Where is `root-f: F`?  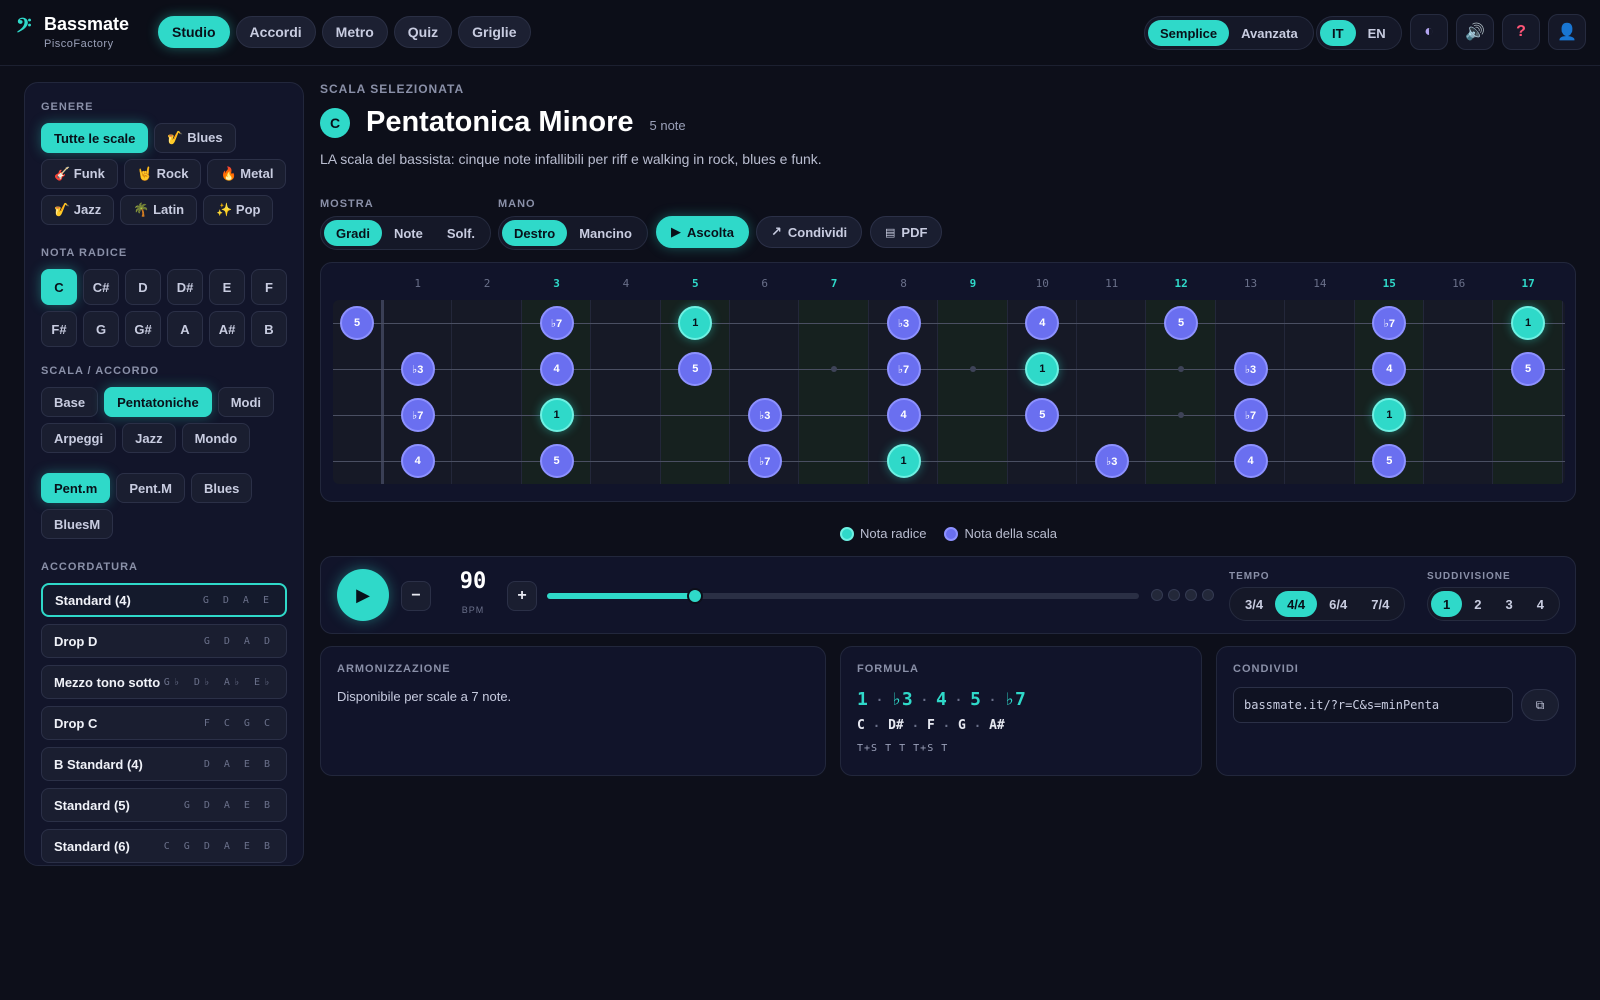
root-f: F is located at coordinates (269, 287).